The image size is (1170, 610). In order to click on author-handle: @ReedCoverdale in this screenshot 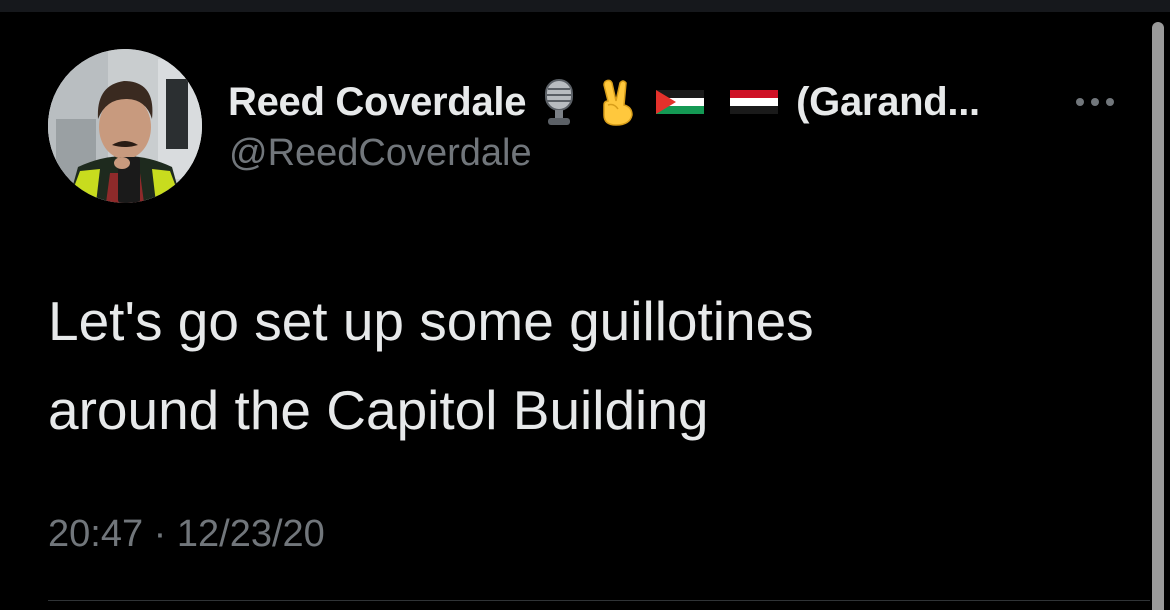, I will do `click(380, 153)`.